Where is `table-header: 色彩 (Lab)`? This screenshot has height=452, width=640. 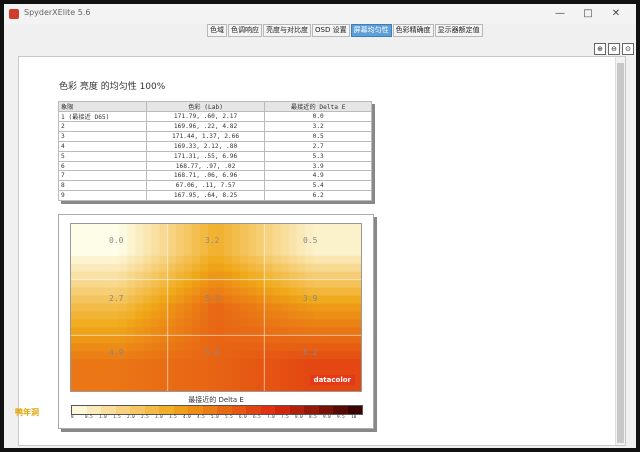 table-header: 色彩 (Lab) is located at coordinates (205, 106).